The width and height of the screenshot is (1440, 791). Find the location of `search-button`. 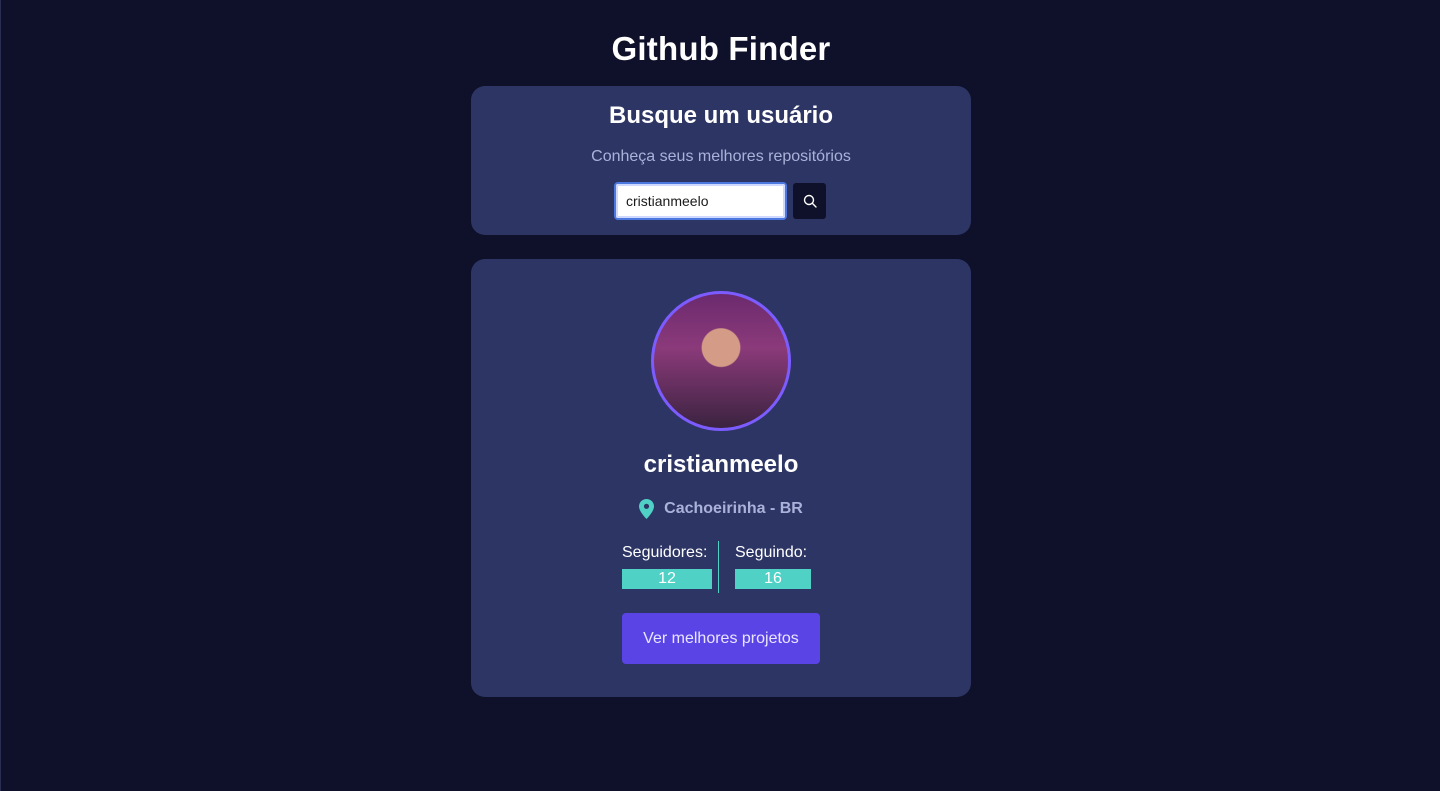

search-button is located at coordinates (809, 201).